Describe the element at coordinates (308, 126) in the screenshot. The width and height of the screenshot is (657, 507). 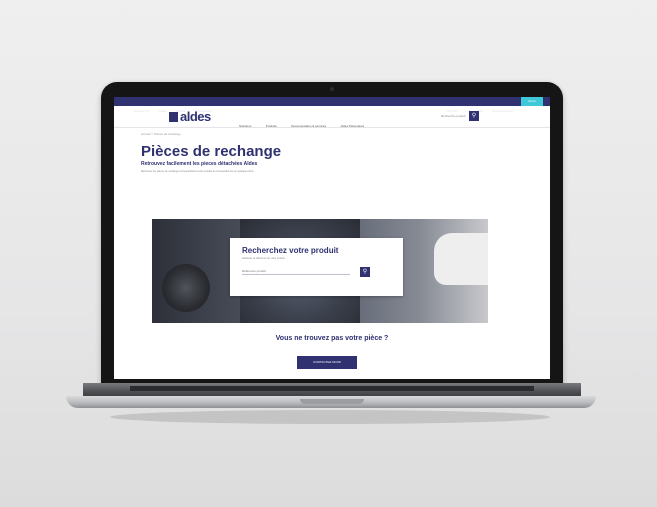
I see `nav-item-documentation: Documentation & services` at that location.